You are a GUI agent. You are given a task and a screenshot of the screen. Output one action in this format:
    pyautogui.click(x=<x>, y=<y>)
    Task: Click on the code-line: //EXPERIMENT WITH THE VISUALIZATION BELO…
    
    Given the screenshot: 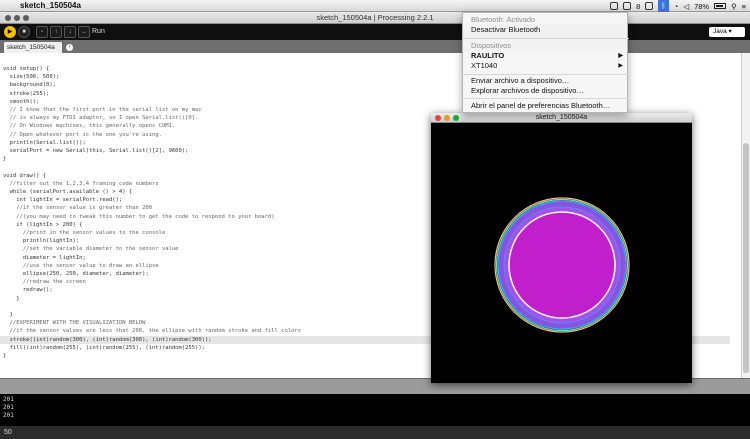 What is the action you would take?
    pyautogui.click(x=74, y=323)
    